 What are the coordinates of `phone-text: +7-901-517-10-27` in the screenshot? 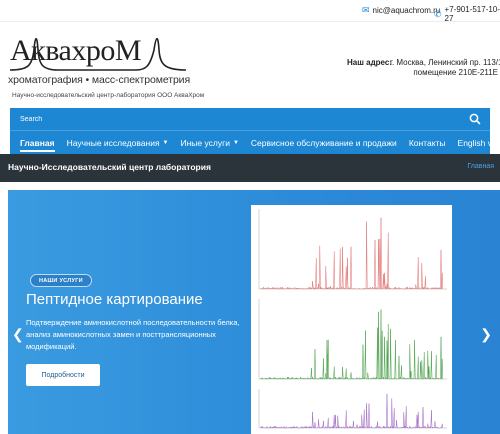 It's located at (472, 14).